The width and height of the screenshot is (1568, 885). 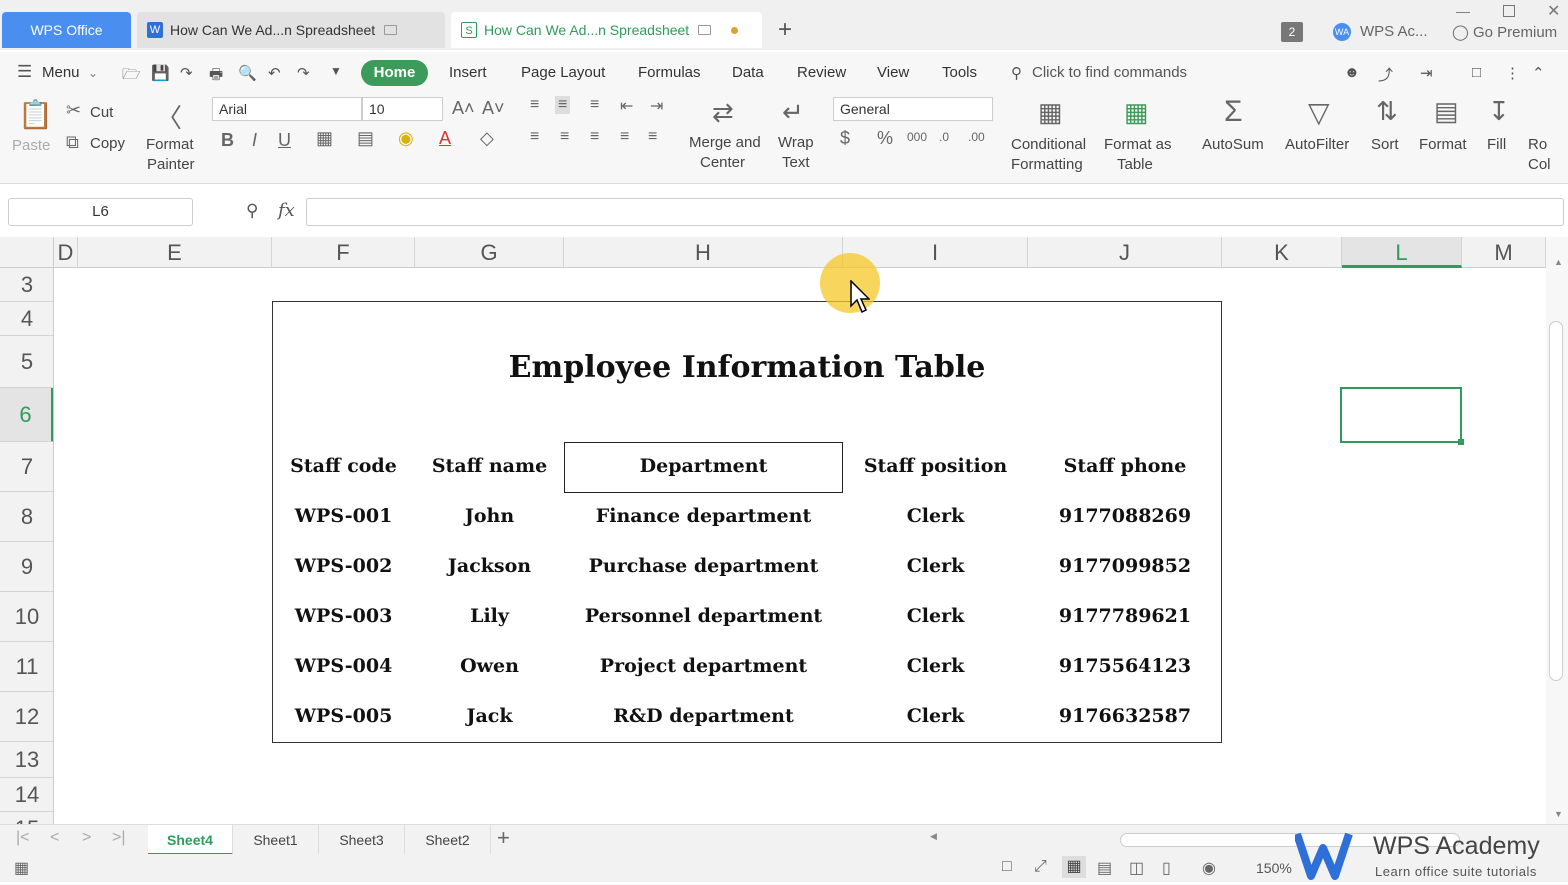 What do you see at coordinates (1104, 868) in the screenshot?
I see `page-layout-view-icon: ▤` at bounding box center [1104, 868].